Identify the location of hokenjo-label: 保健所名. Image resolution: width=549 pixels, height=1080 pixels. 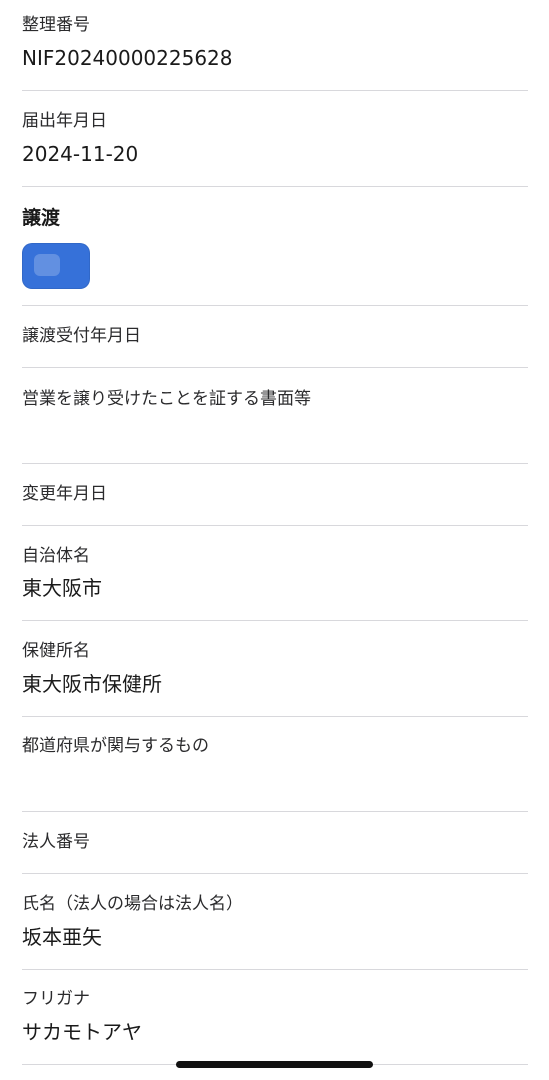
(56, 651).